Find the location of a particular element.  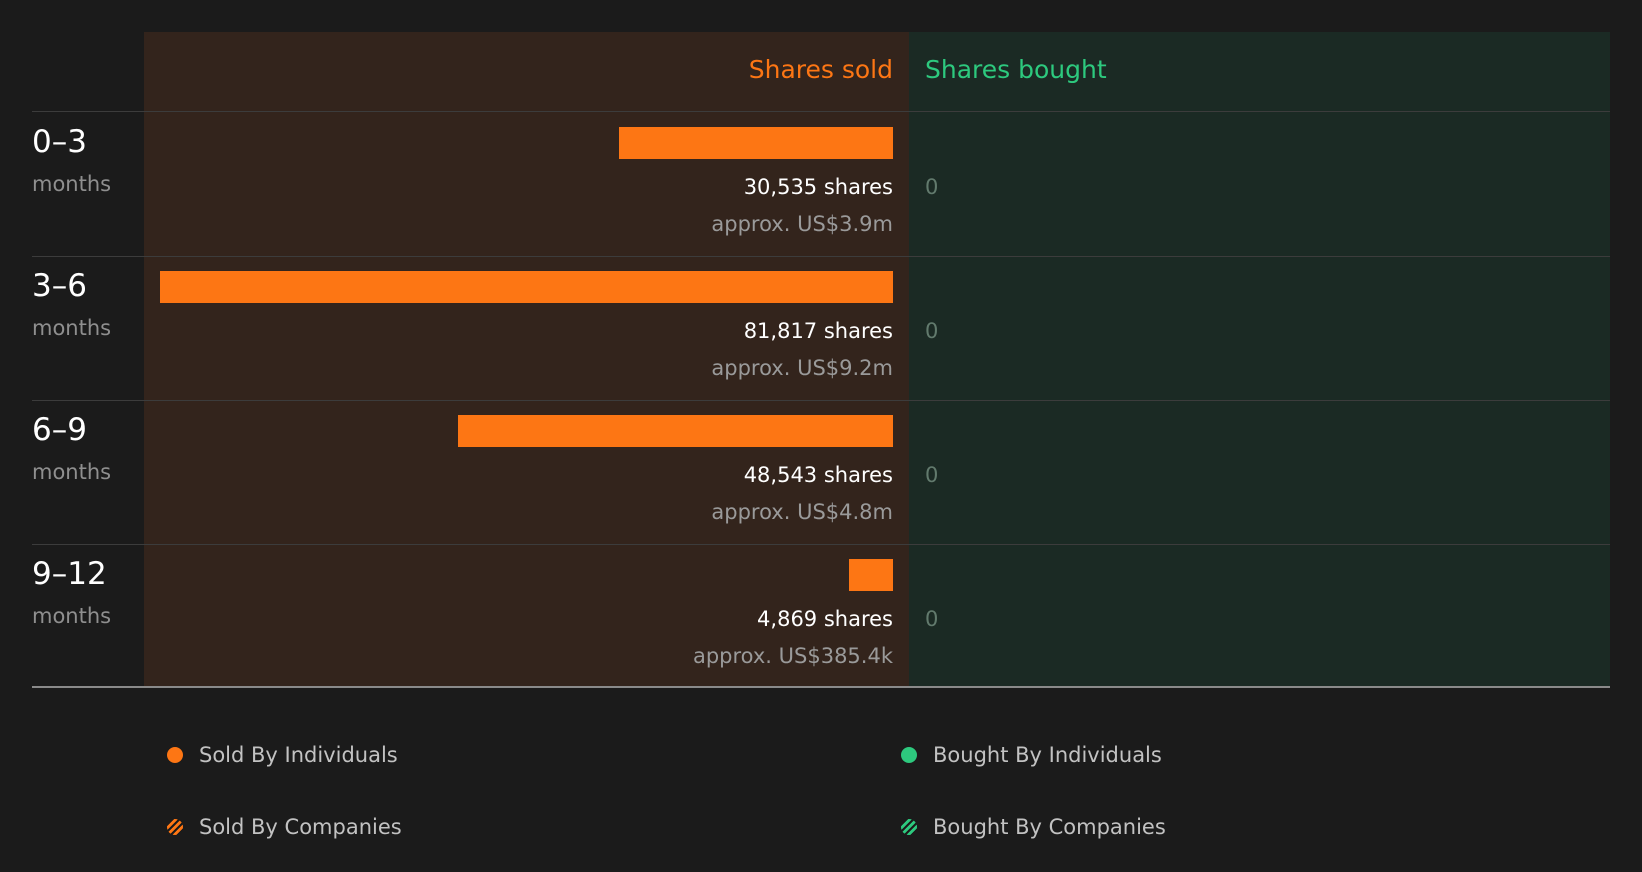

header-shares-sold: Shares sold is located at coordinates (820, 69).